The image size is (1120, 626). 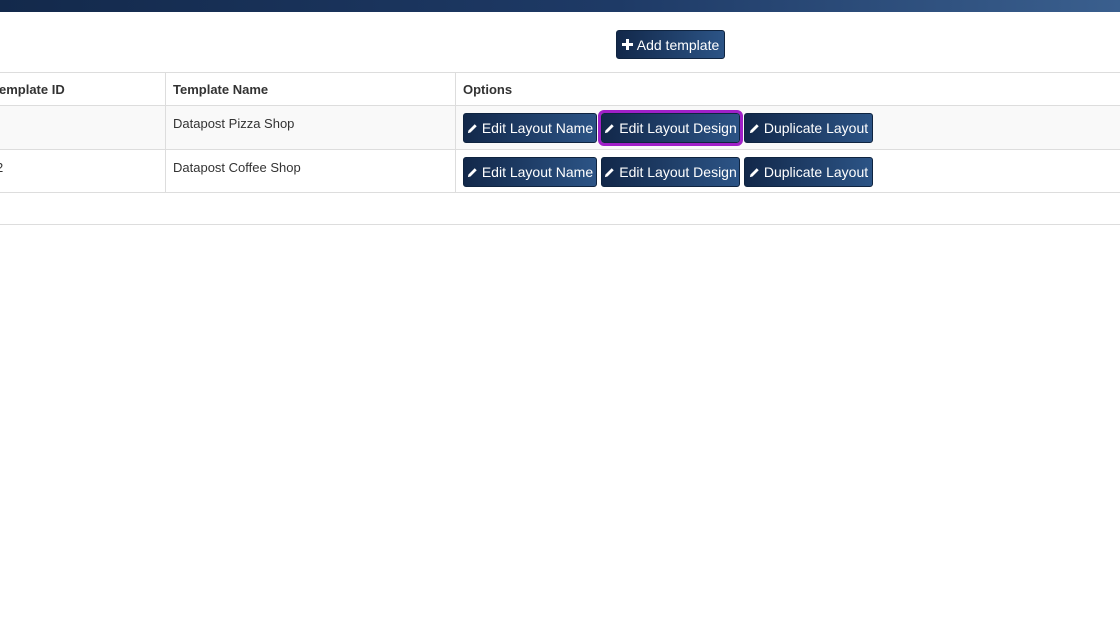 I want to click on template-name-cell: Datapost Pizza Shop, so click(x=234, y=123).